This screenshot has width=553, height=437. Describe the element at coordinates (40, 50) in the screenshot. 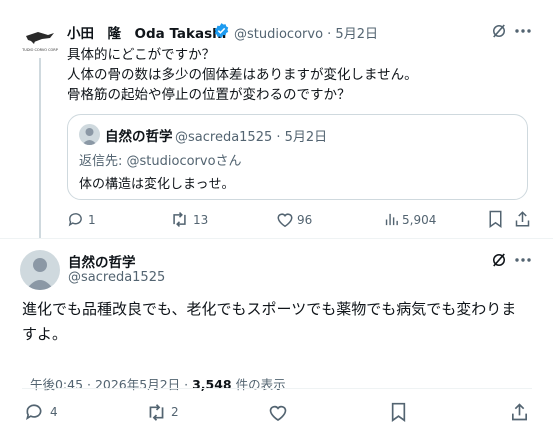

I see `avatar-logo-text: TUDIO CORVO CORP` at that location.